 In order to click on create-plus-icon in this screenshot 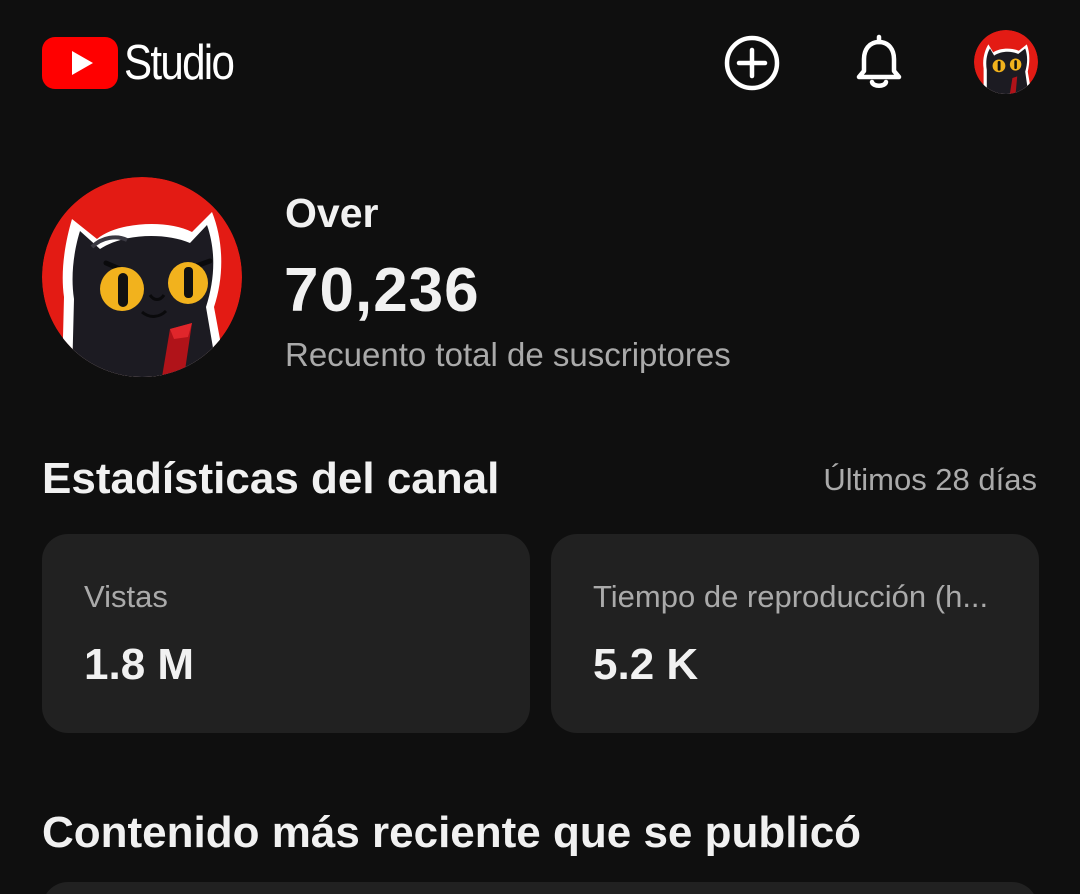, I will do `click(752, 63)`.